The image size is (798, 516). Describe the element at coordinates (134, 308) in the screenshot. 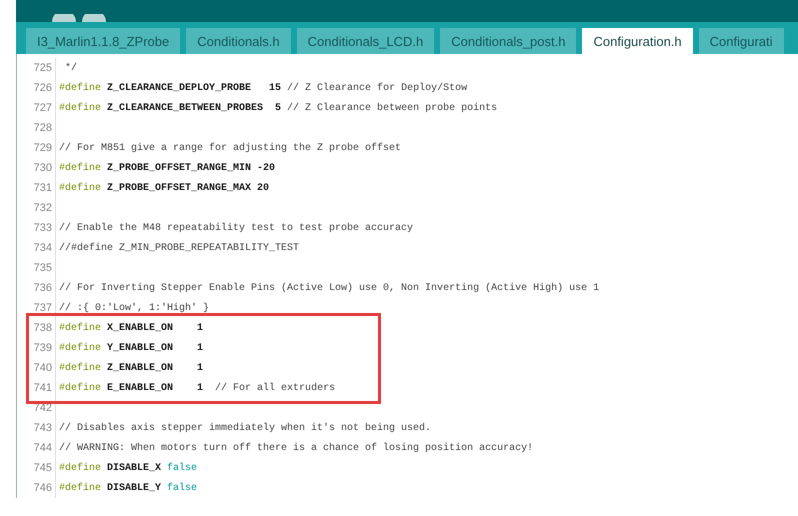

I see `code-line: // :{ 0:'Low', 1:'High' }` at that location.